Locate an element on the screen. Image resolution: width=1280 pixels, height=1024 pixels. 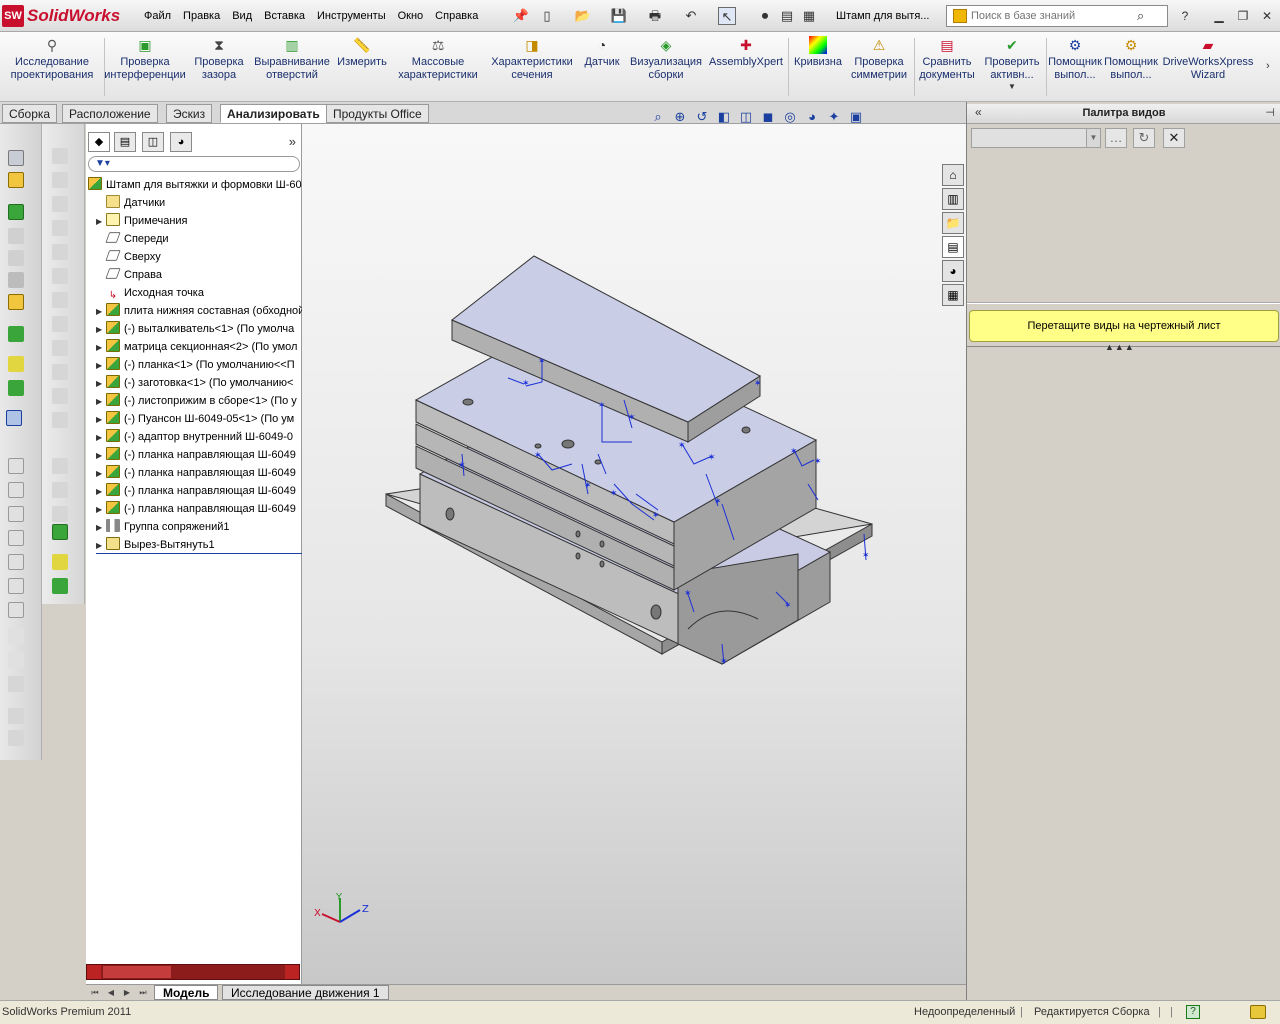
fillet-icon is located at coordinates (60, 276).